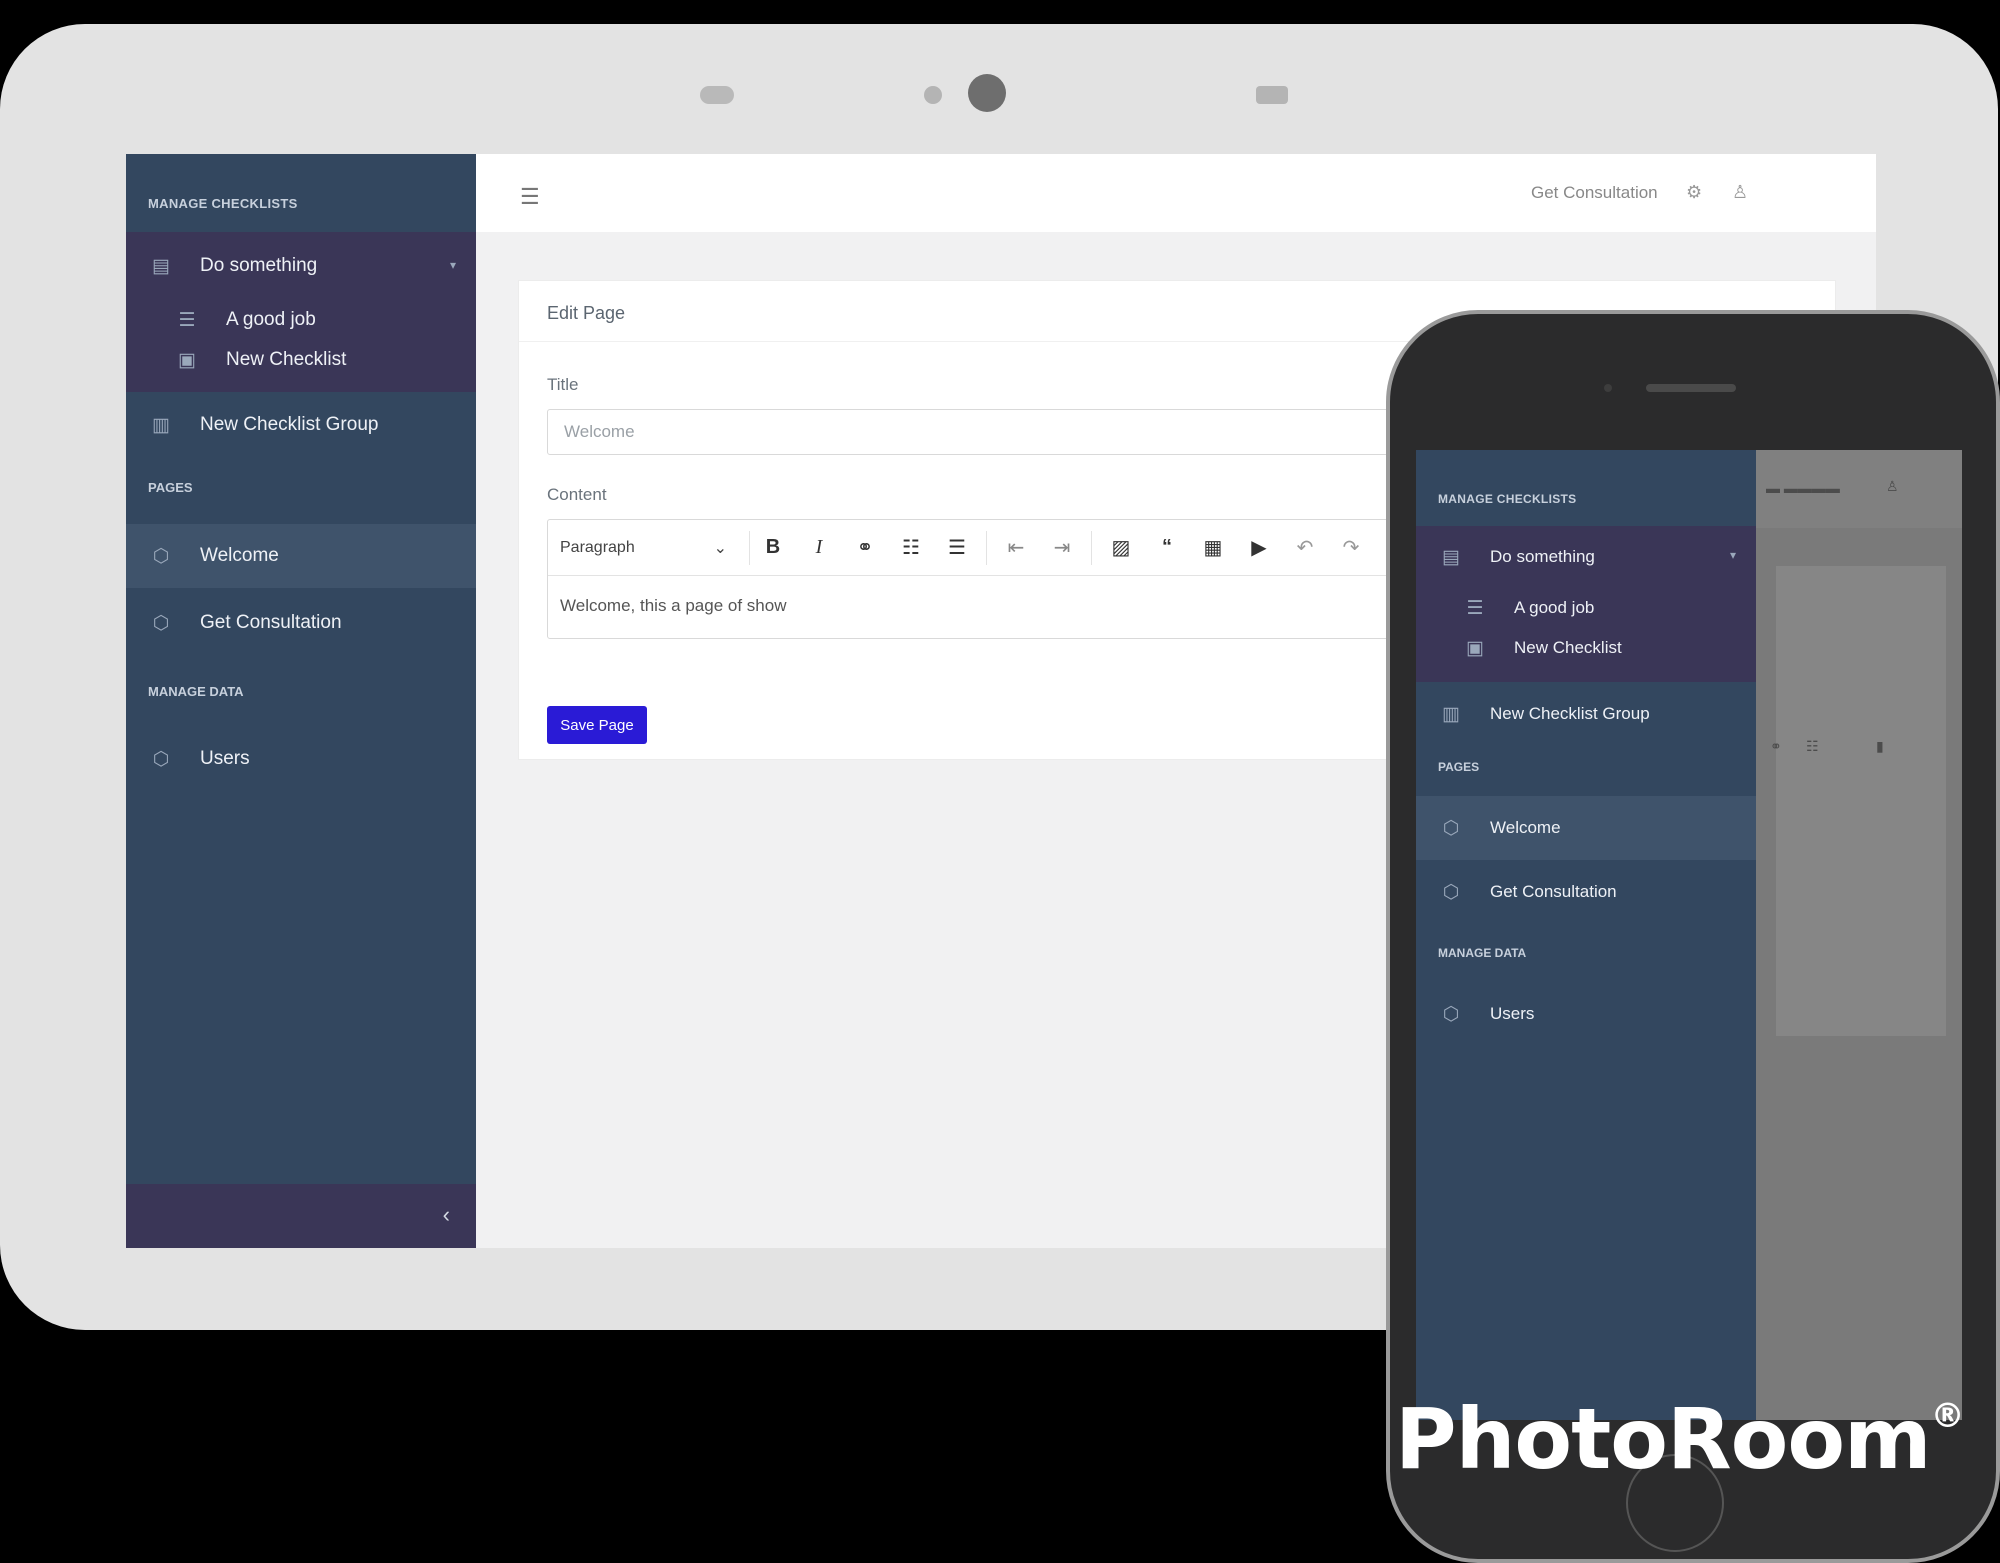 This screenshot has width=2000, height=1563. Describe the element at coordinates (1861, 801) in the screenshot. I see `dimmed-card` at that location.